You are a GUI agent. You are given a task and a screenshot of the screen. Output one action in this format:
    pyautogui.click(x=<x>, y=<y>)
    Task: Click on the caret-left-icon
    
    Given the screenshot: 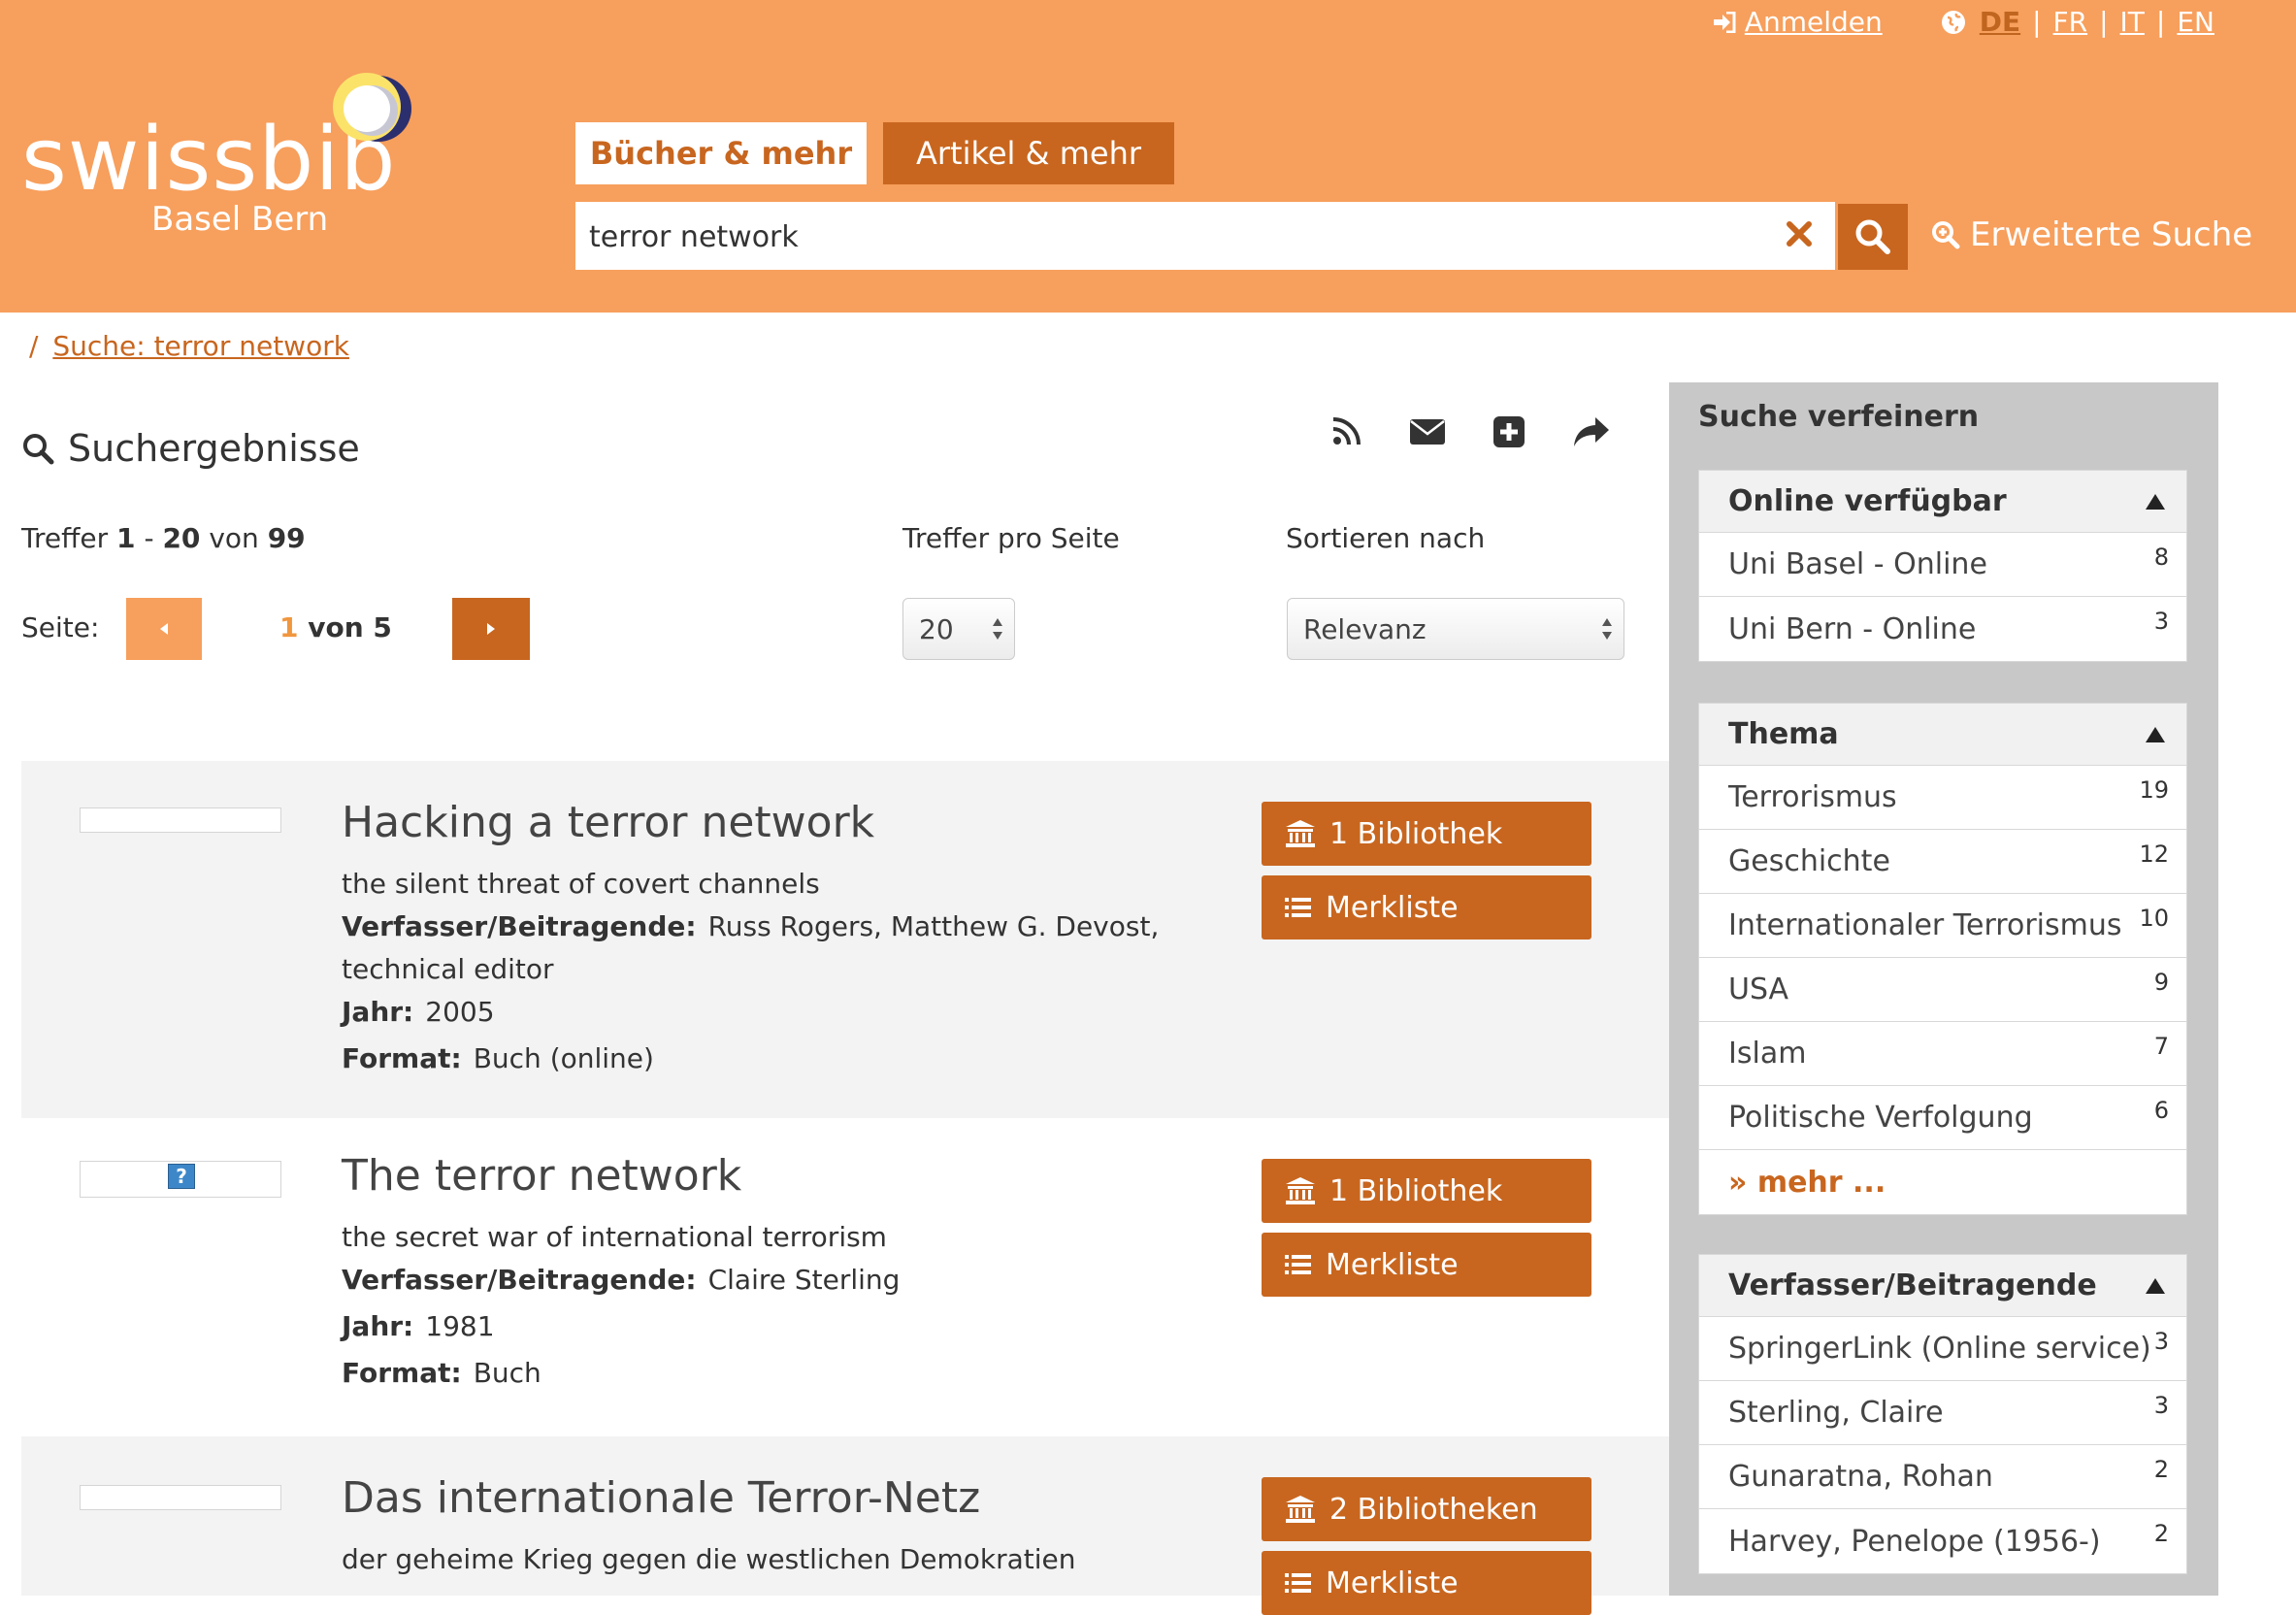 What is the action you would take?
    pyautogui.click(x=164, y=629)
    